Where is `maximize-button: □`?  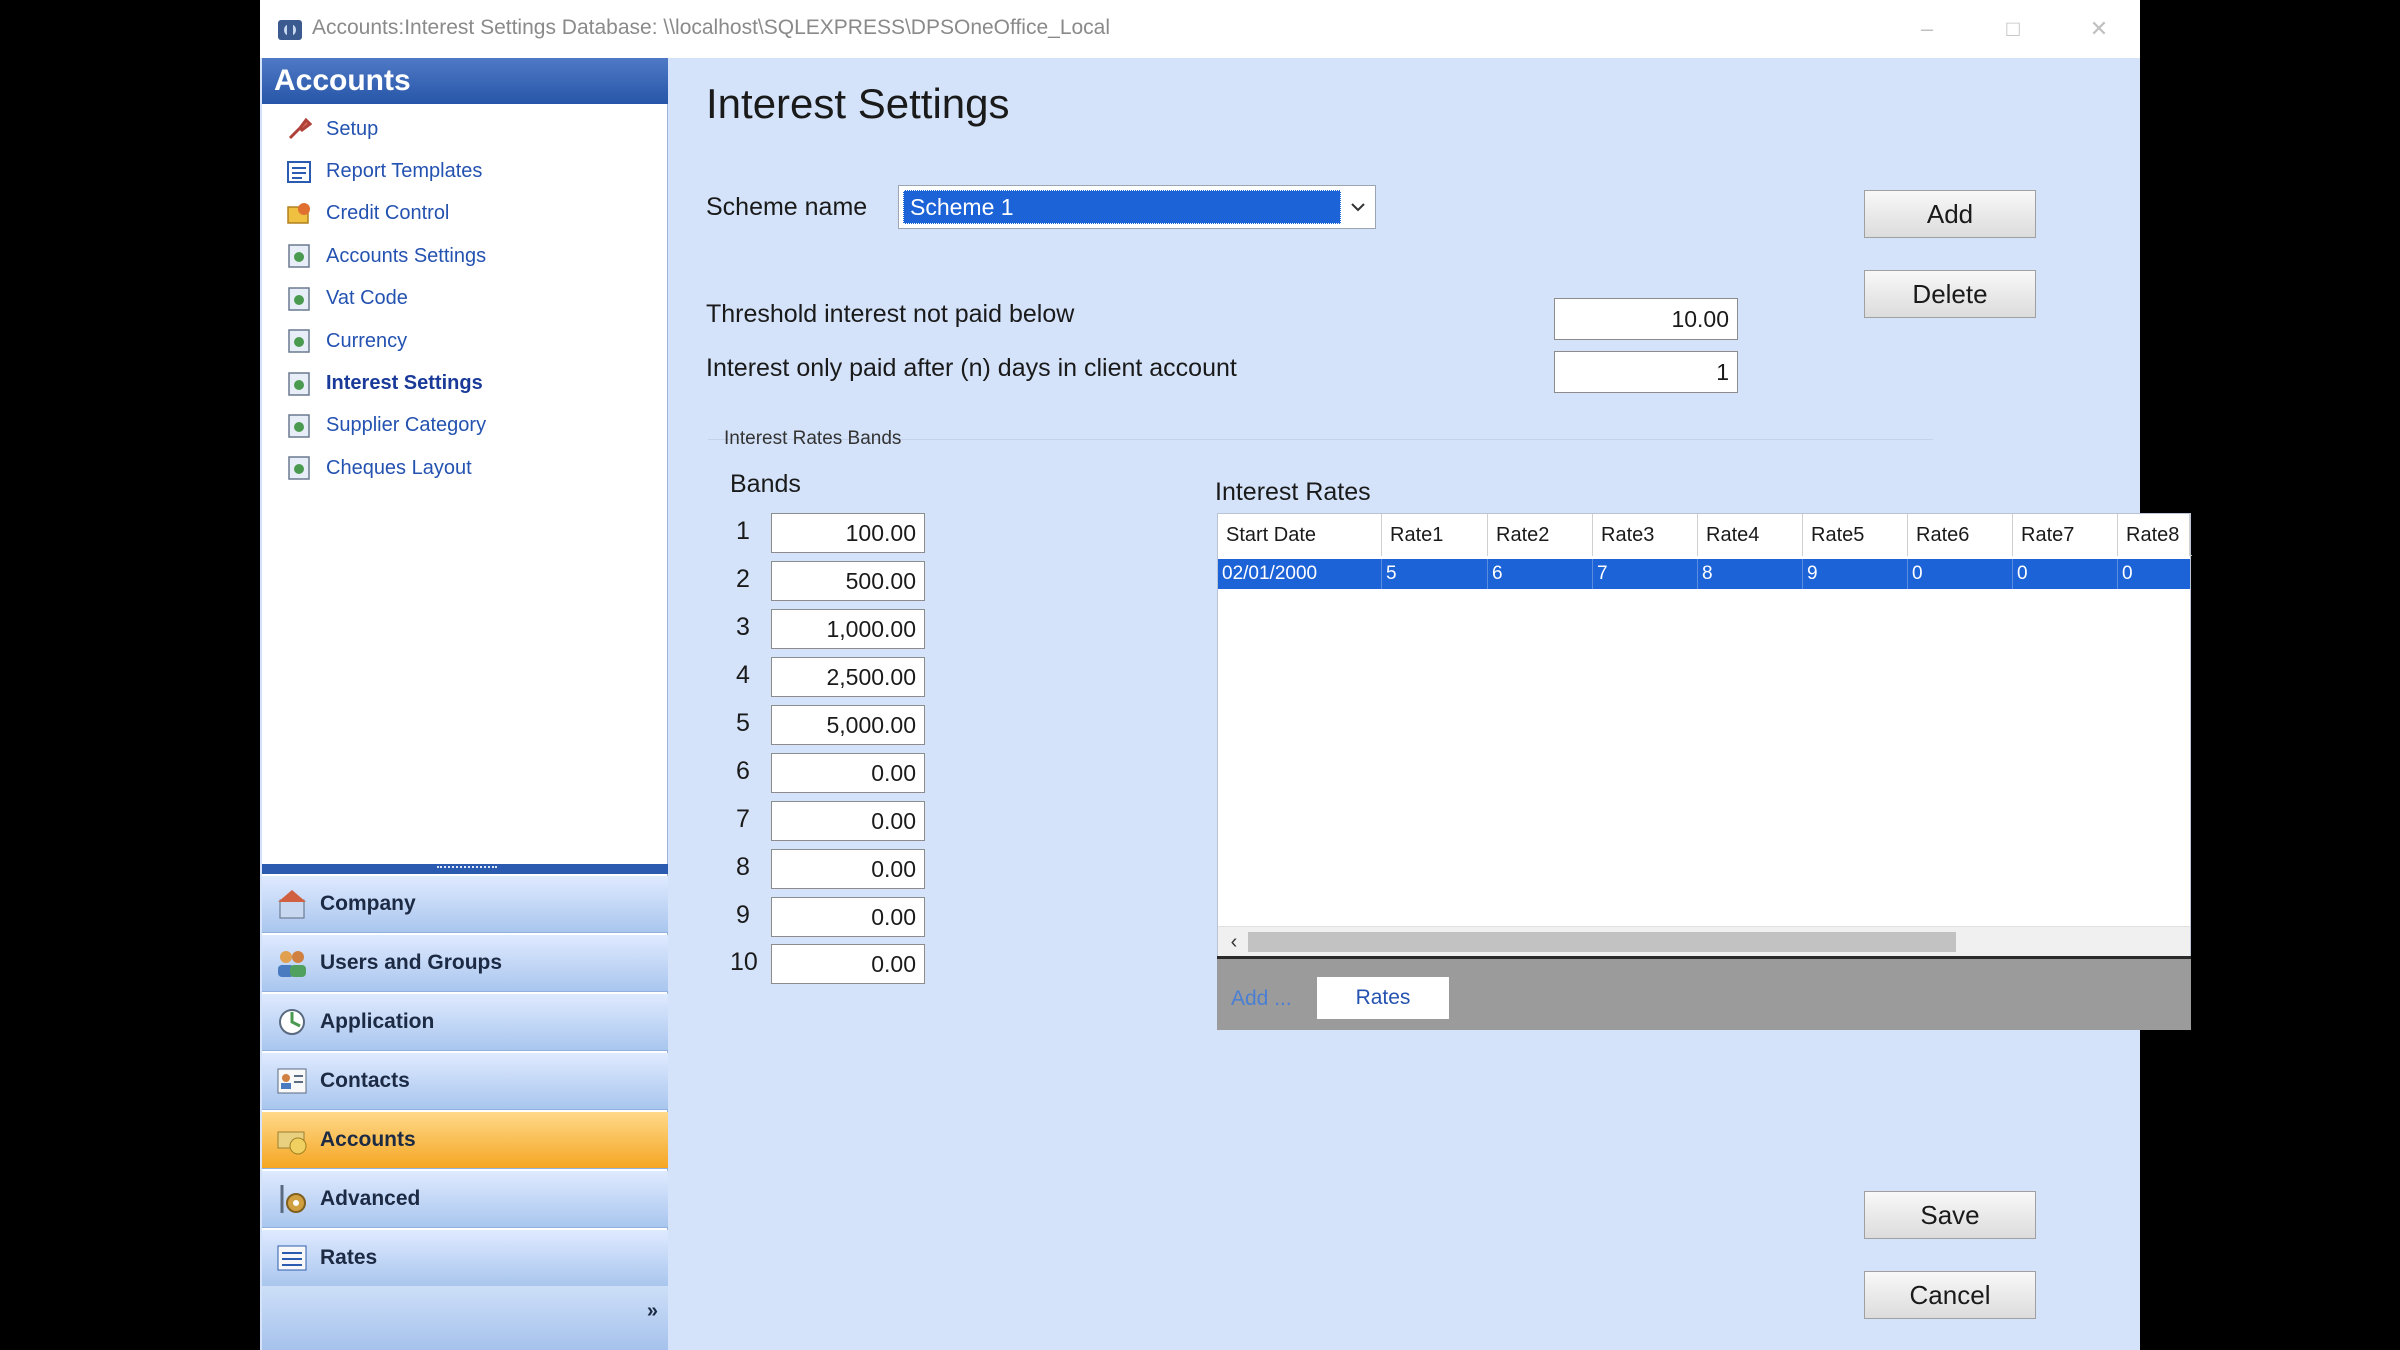 maximize-button: □ is located at coordinates (2013, 29).